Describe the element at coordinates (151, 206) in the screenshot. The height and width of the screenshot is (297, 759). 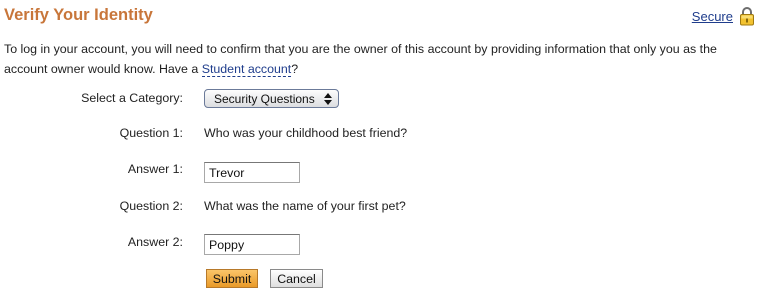
I see `question2-label: Question 2:` at that location.